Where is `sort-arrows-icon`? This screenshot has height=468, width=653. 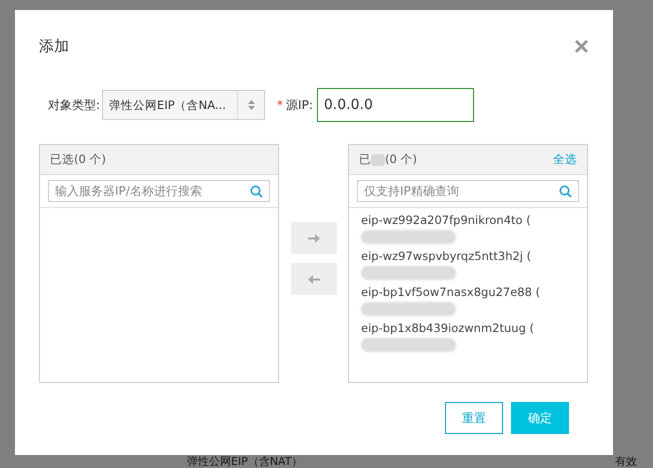
sort-arrows-icon is located at coordinates (251, 105).